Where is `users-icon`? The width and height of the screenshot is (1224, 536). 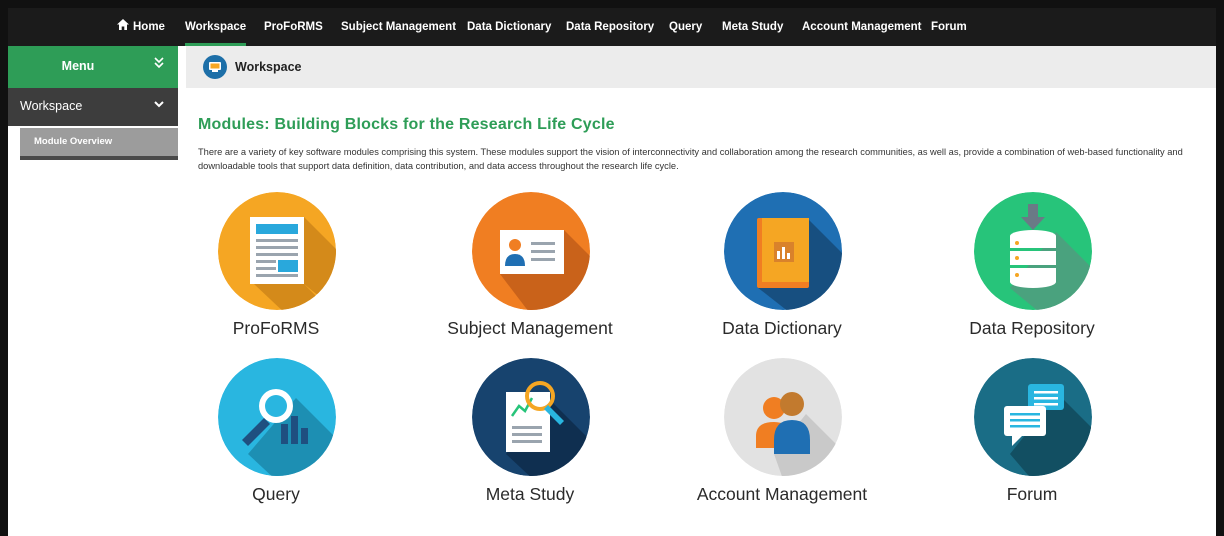 users-icon is located at coordinates (783, 417).